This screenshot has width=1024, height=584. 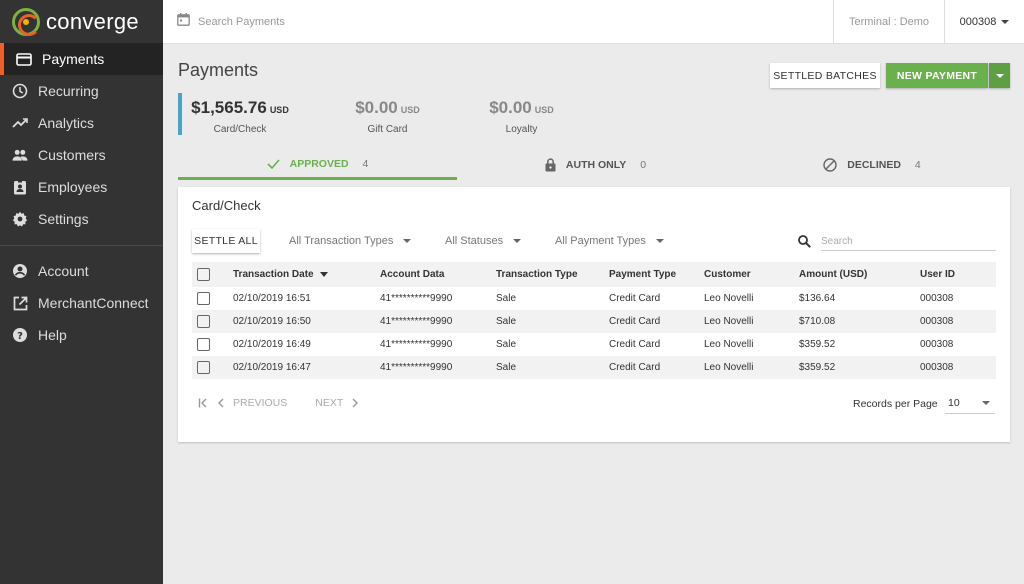 I want to click on previous-page-button: PREVIOUS, so click(x=252, y=403).